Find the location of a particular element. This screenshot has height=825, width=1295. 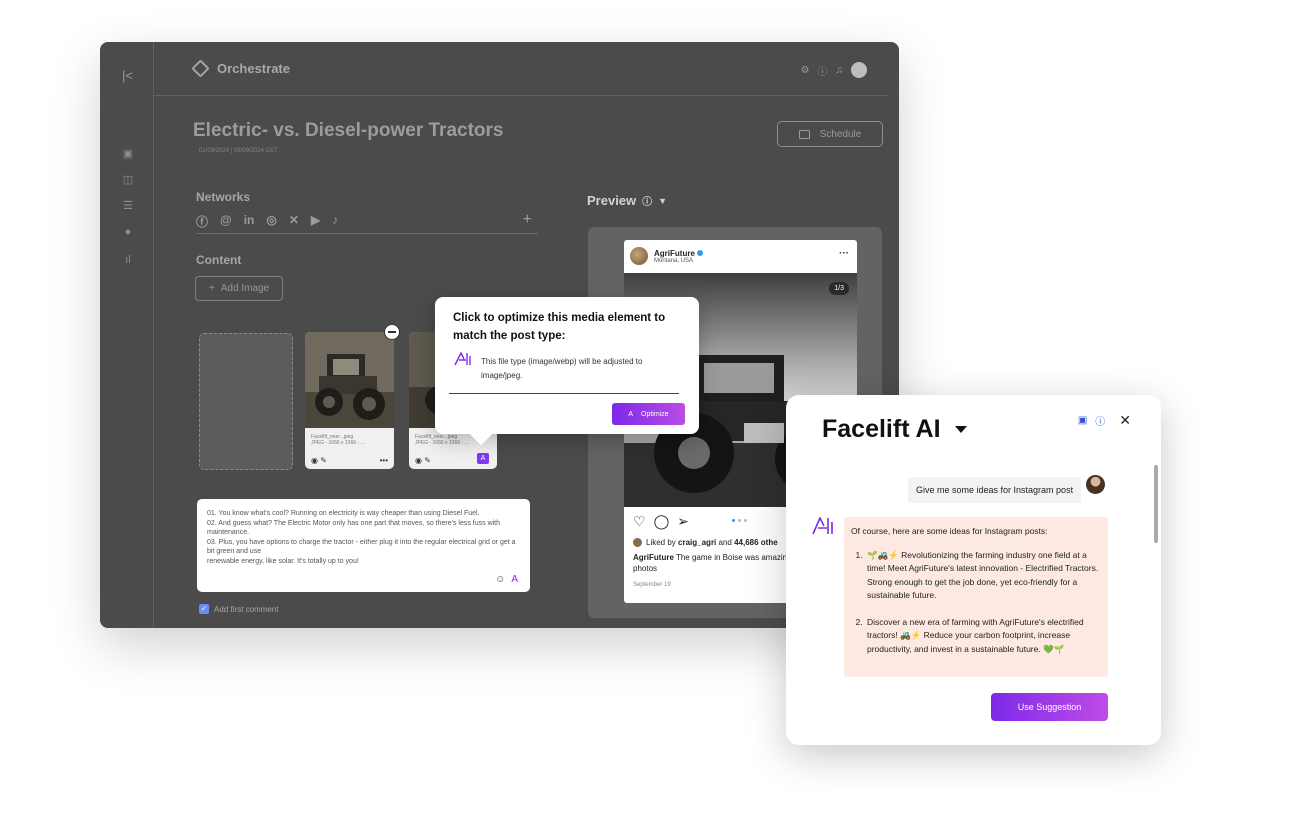

ai-logo-icon: A is located at coordinates (631, 414).